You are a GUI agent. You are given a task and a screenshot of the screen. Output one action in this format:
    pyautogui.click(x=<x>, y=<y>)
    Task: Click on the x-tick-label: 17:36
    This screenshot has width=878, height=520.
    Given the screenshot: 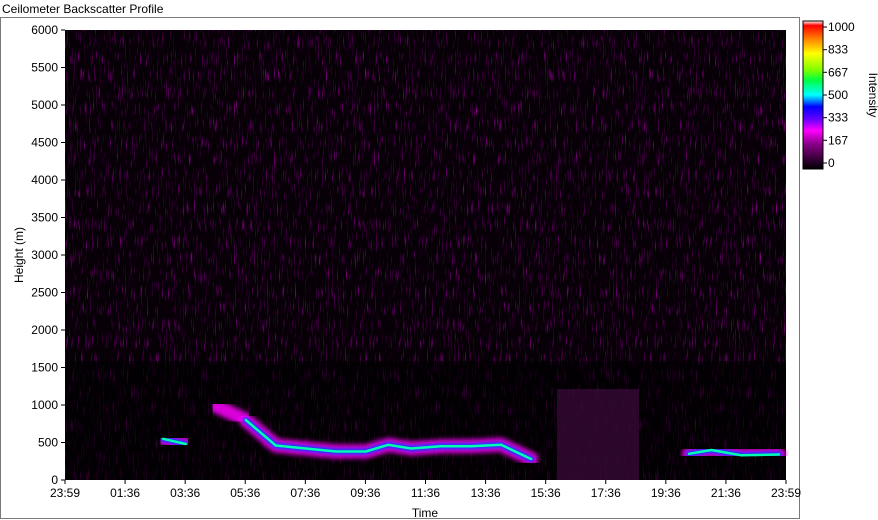 What is the action you would take?
    pyautogui.click(x=606, y=493)
    